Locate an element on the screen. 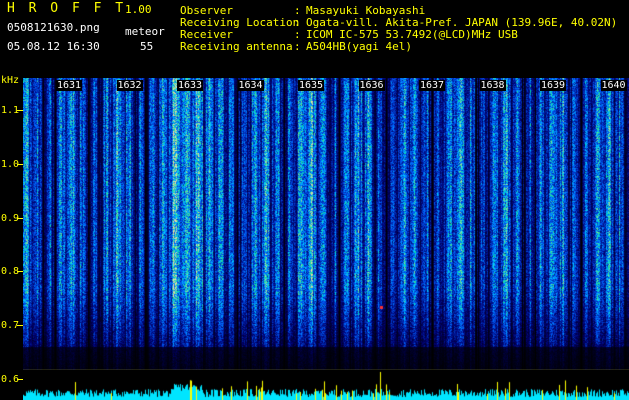  y-axis-unit: kHz is located at coordinates (10, 80).